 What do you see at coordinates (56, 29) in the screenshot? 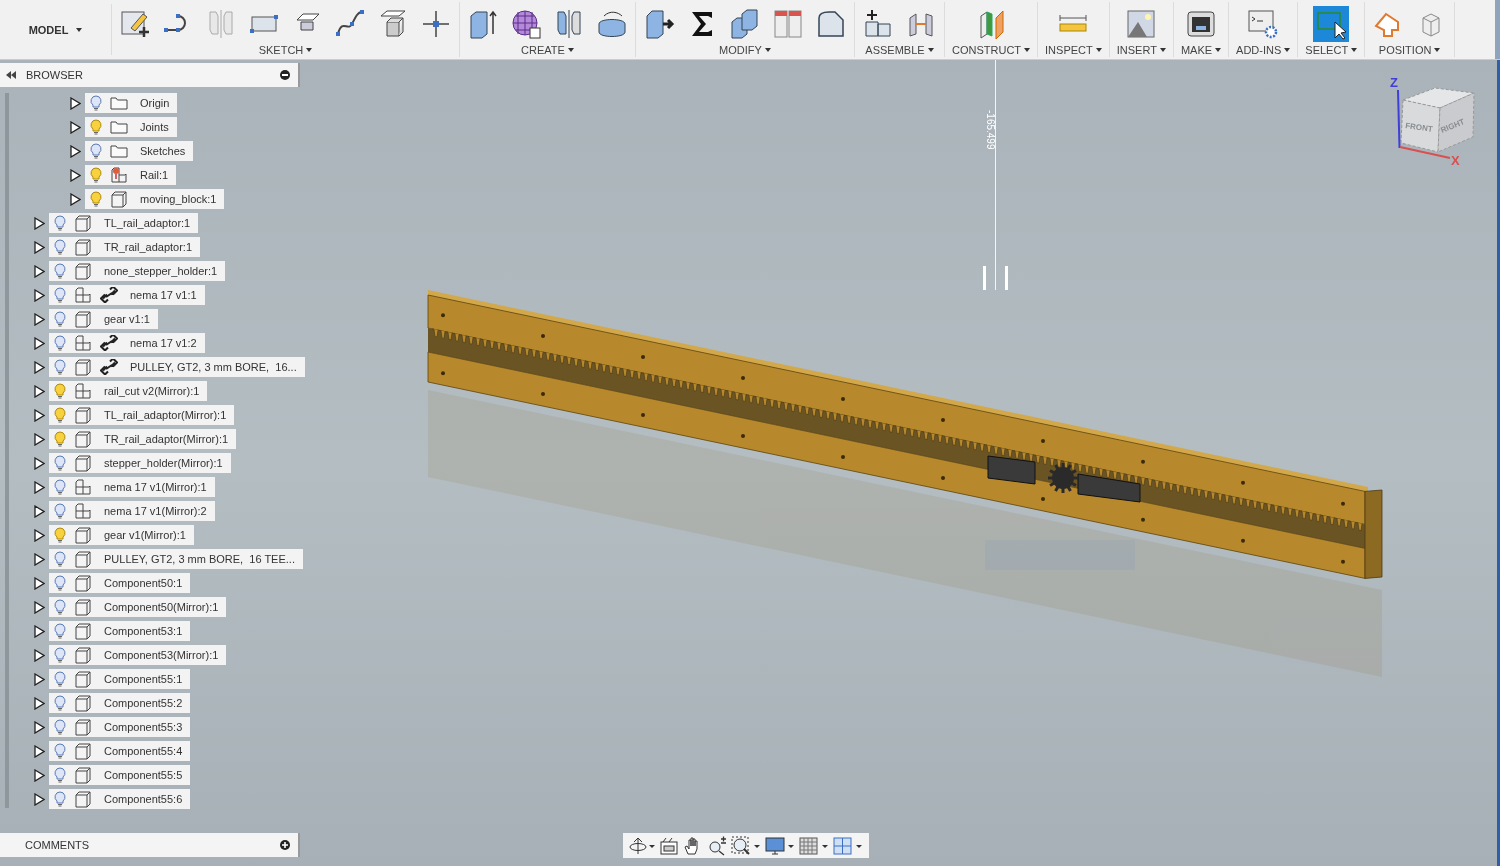
I see `workspace-dropdown: MODEL` at bounding box center [56, 29].